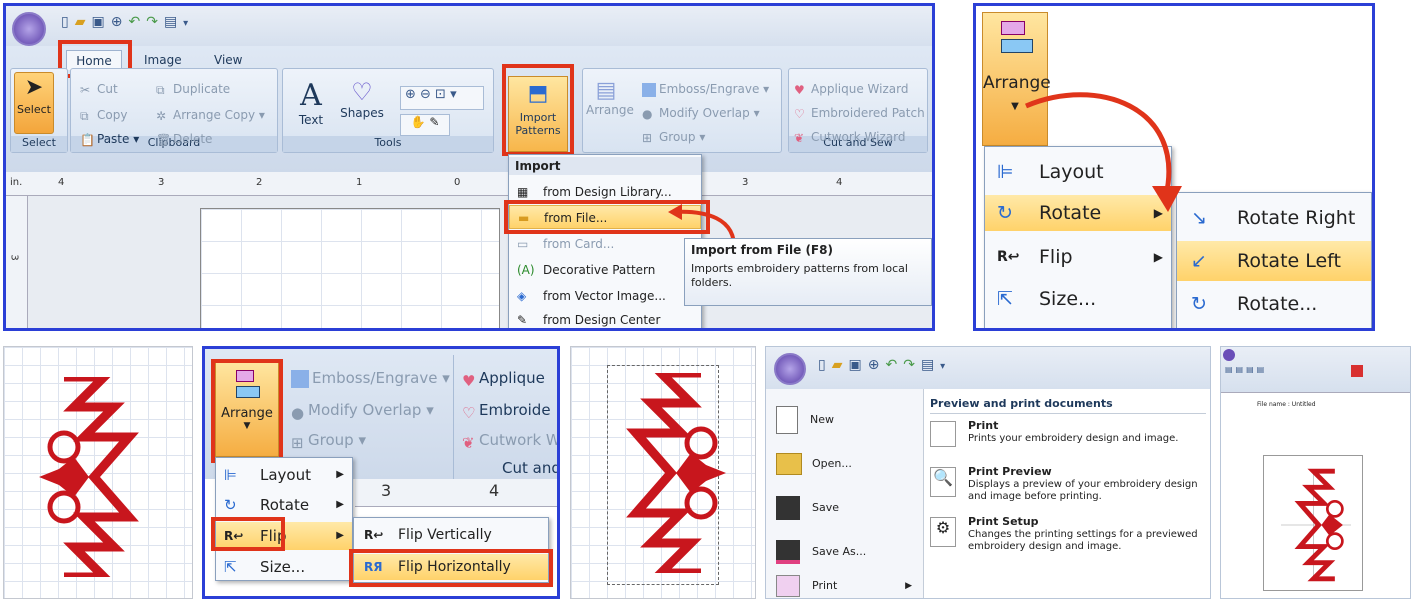 The height and width of the screenshot is (602, 1414). I want to click on menu-item-rotate: ↻ Rotate ▶, so click(284, 505).